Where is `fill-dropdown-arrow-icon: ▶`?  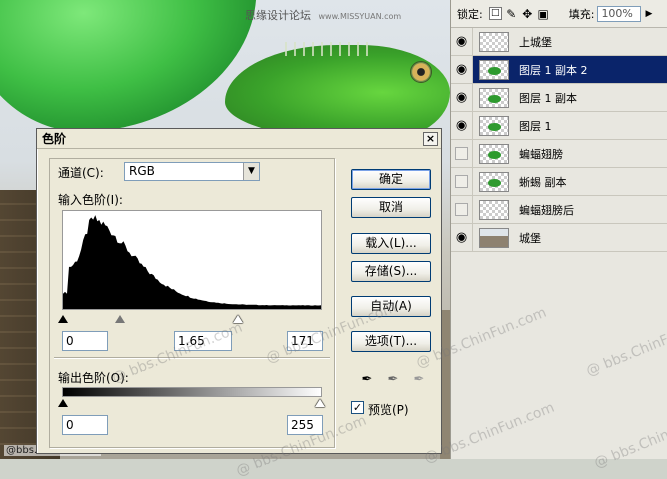
fill-dropdown-arrow-icon: ▶ is located at coordinates (648, 14).